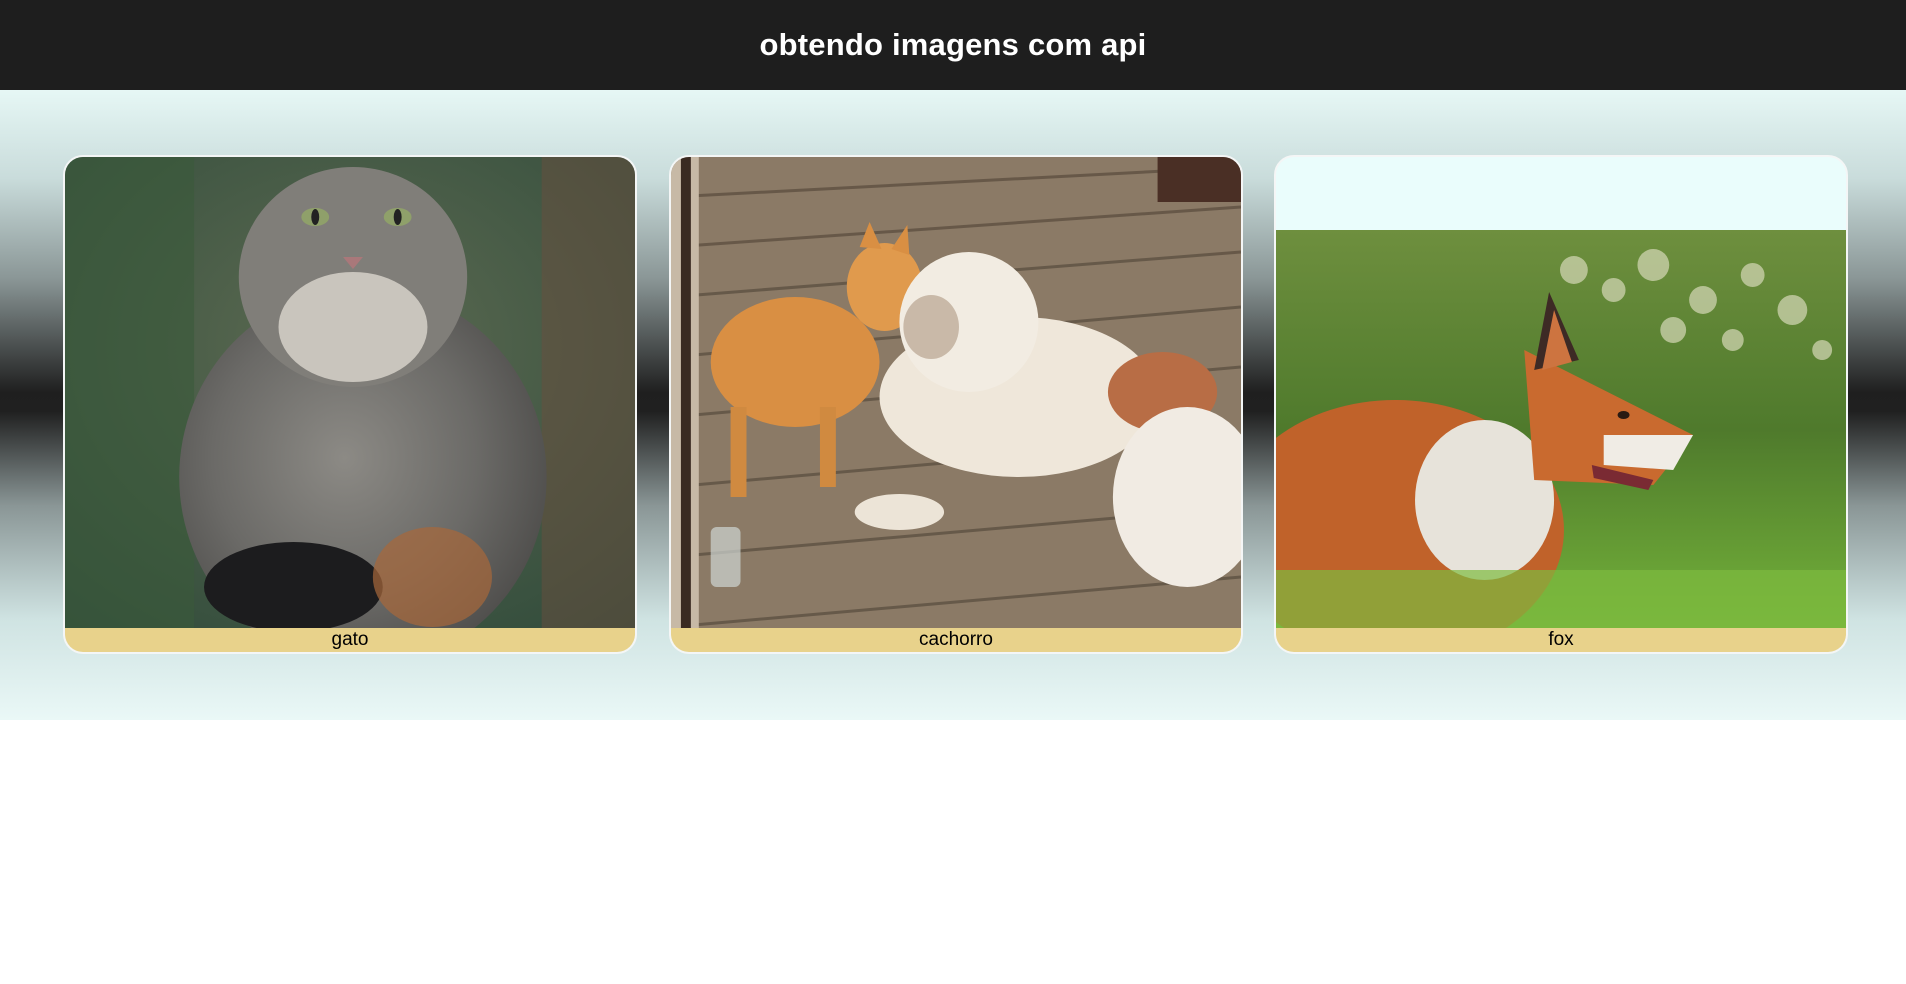  Describe the element at coordinates (956, 393) in the screenshot. I see `dog-image` at that location.